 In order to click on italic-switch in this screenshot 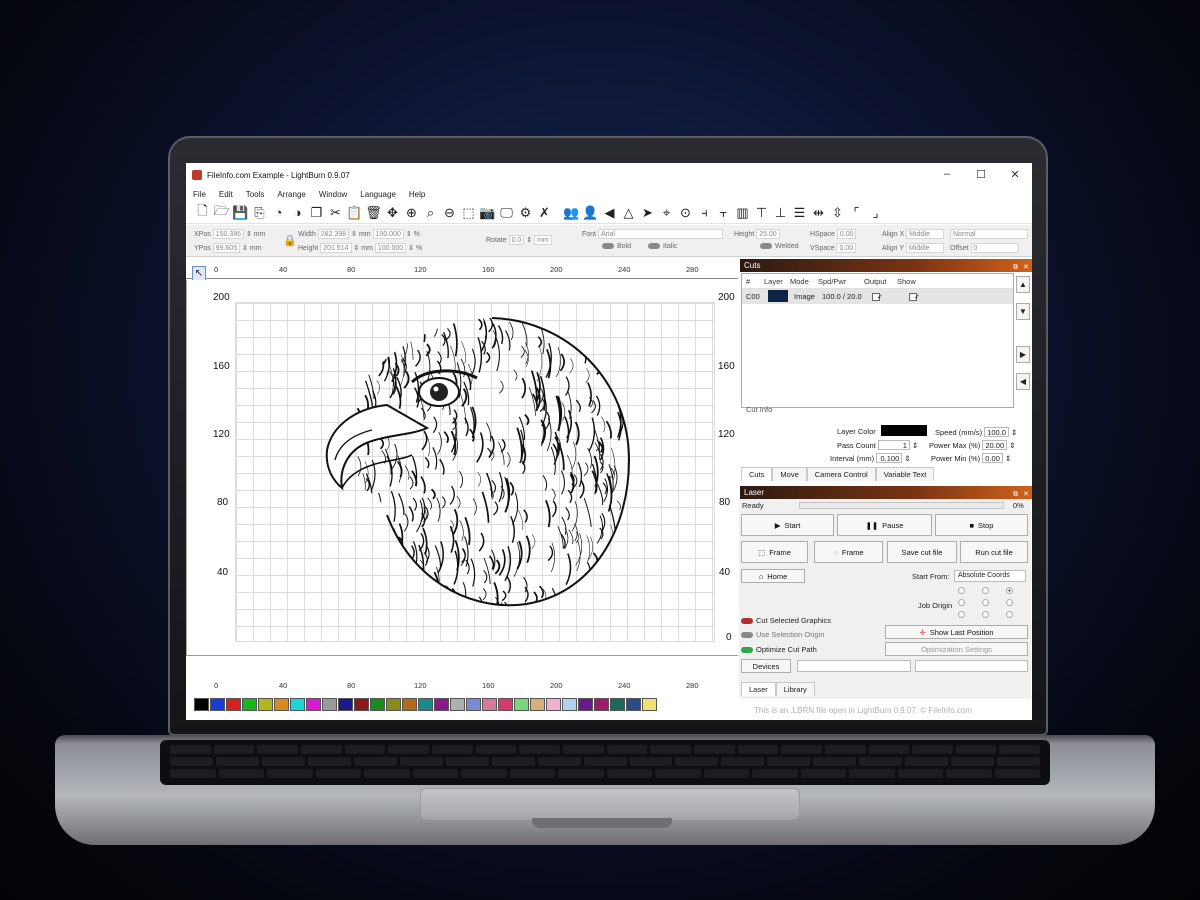, I will do `click(654, 246)`.